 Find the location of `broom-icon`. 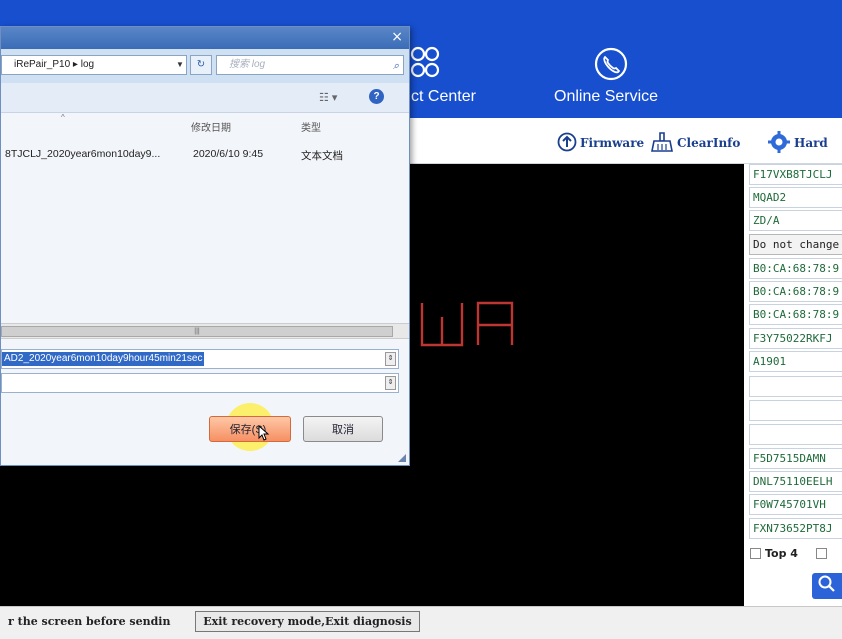

broom-icon is located at coordinates (662, 143).